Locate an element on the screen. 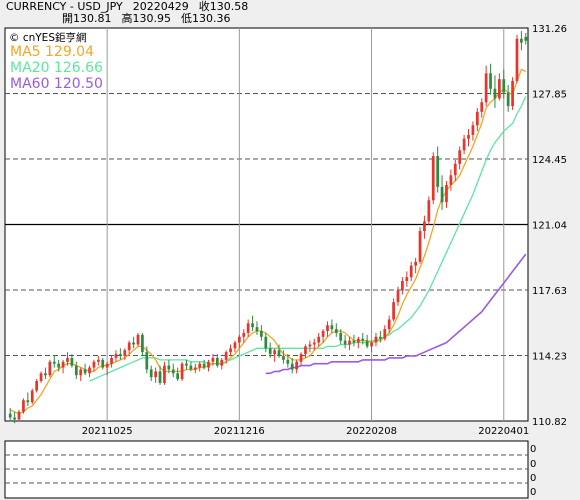  y-tick-label: 117.63 is located at coordinates (549, 291).